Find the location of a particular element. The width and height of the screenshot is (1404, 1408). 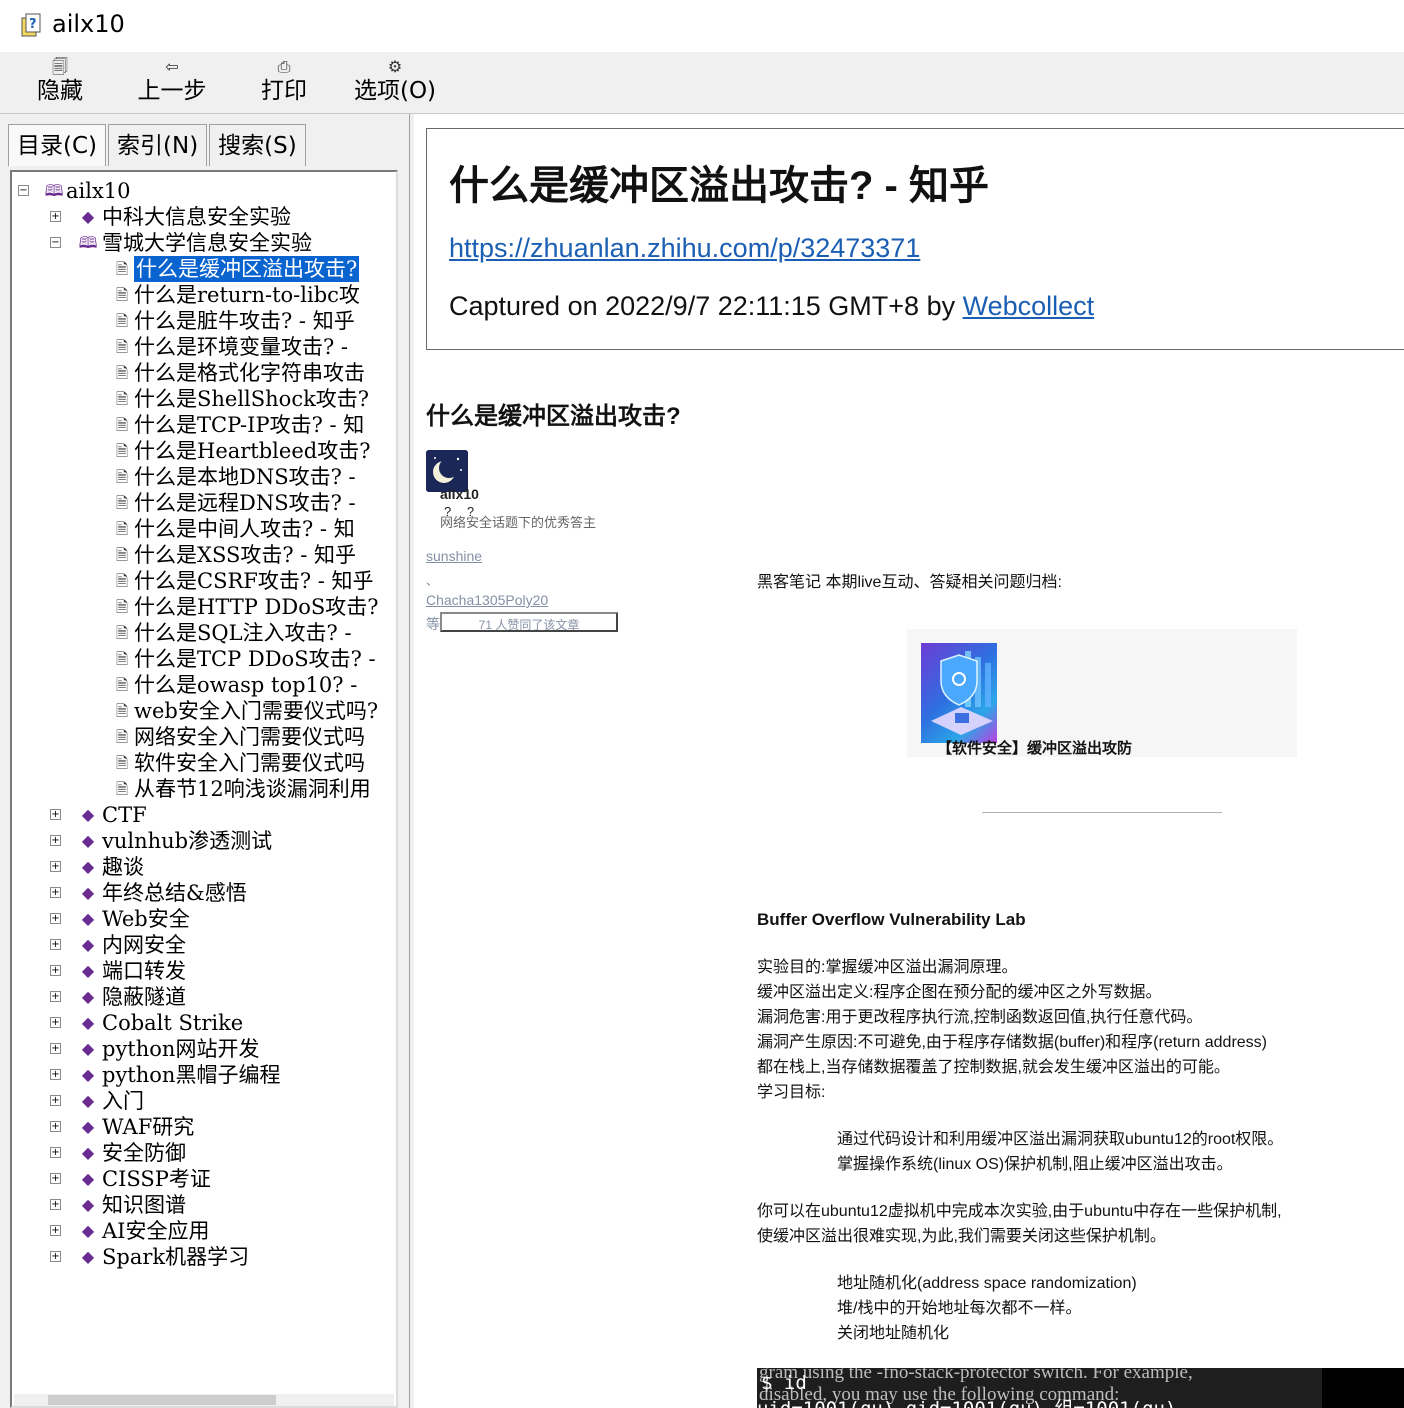

tab-index: 索引(N) is located at coordinates (158, 145).